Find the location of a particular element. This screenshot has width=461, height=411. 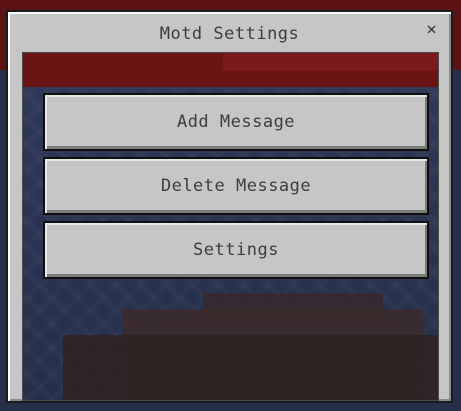

scene-red-block-highlight is located at coordinates (330, 62).